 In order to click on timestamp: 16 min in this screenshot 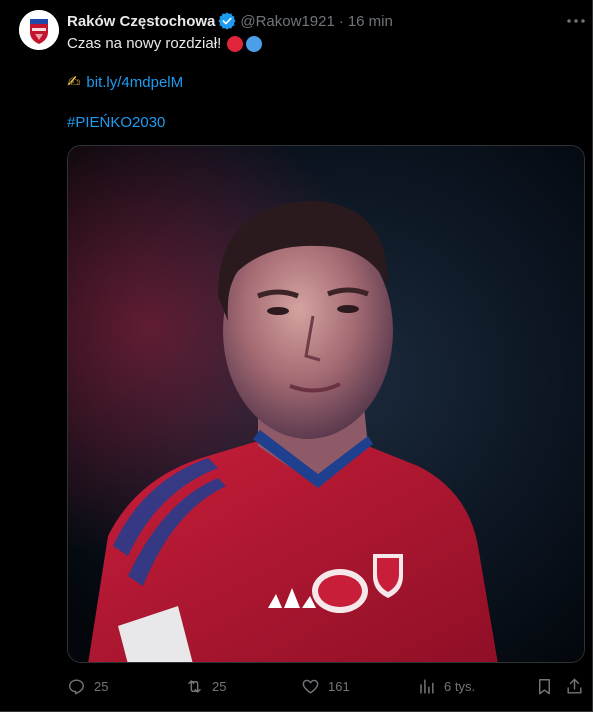, I will do `click(370, 21)`.